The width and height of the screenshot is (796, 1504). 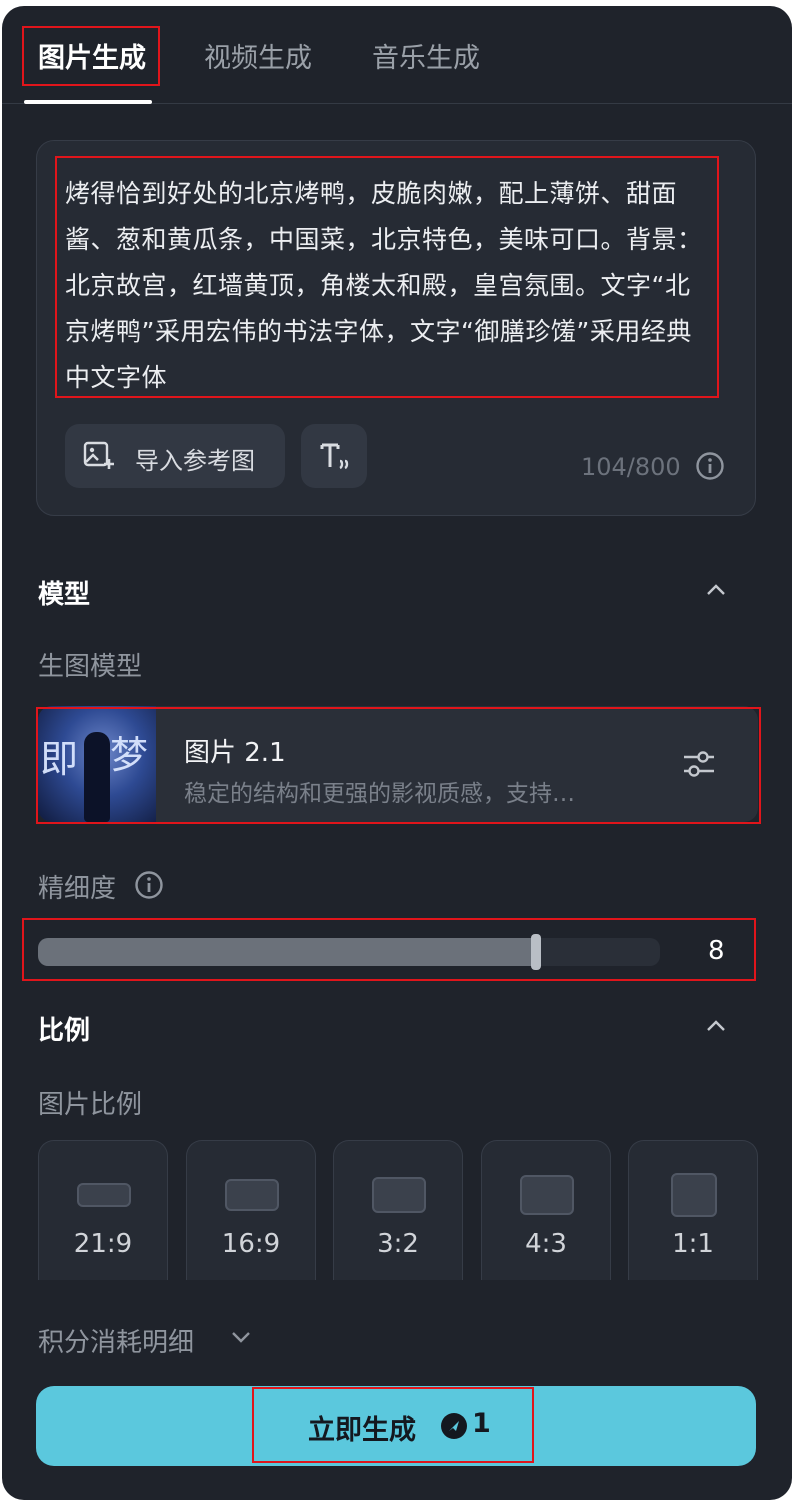 What do you see at coordinates (426, 55) in the screenshot?
I see `tab-music-generation: 音乐生成` at bounding box center [426, 55].